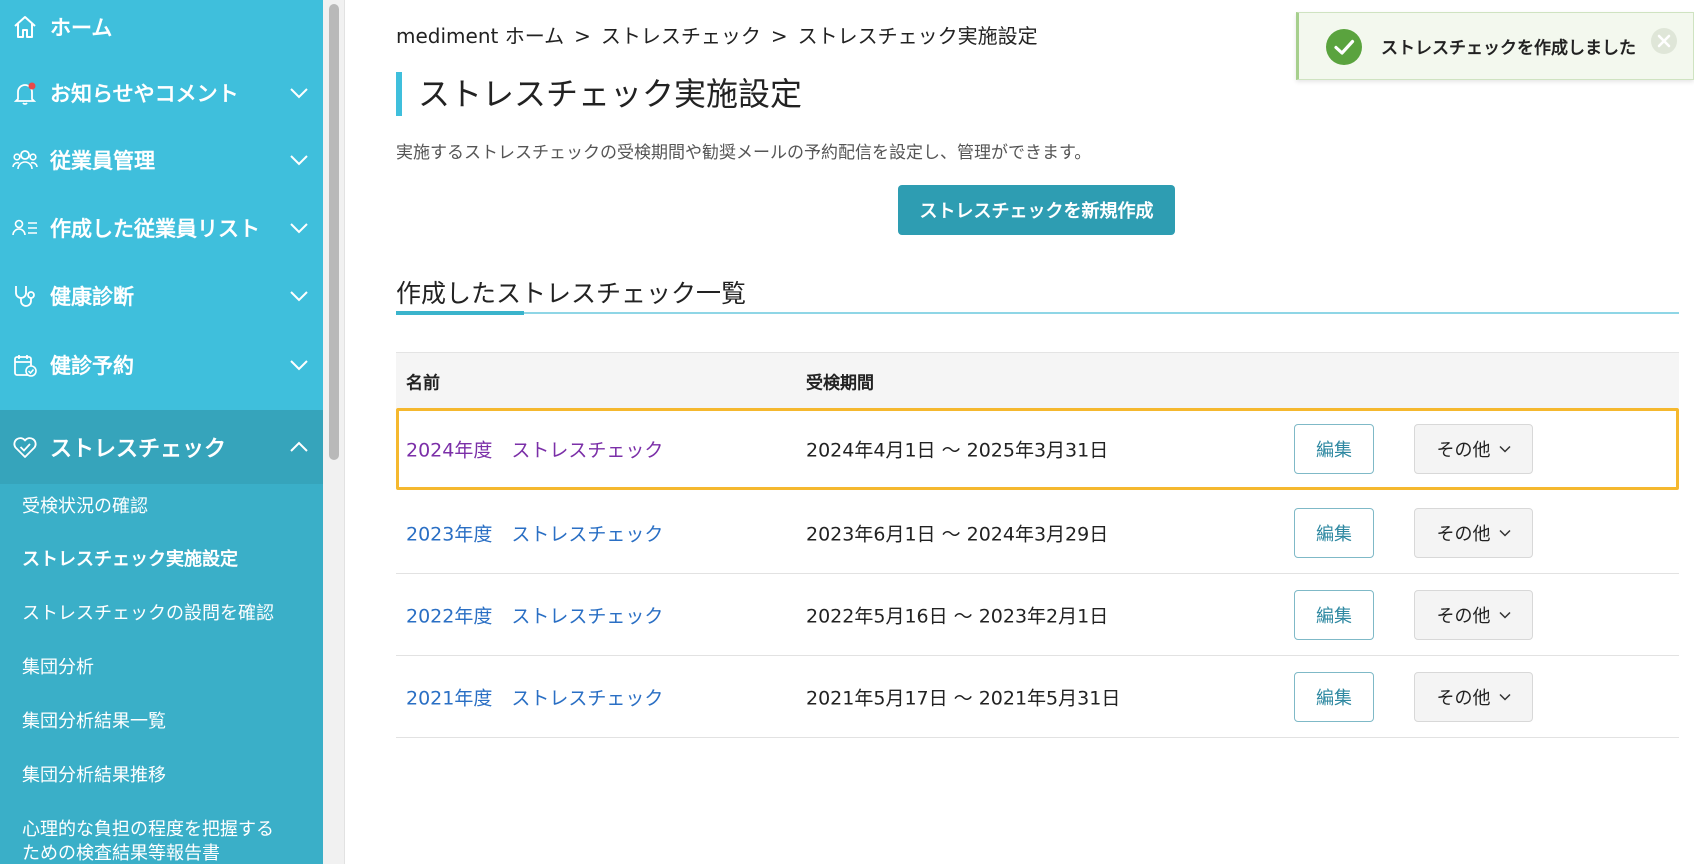 The height and width of the screenshot is (864, 1694). I want to click on success-toast: ストレスチェックを作成しました, so click(1495, 46).